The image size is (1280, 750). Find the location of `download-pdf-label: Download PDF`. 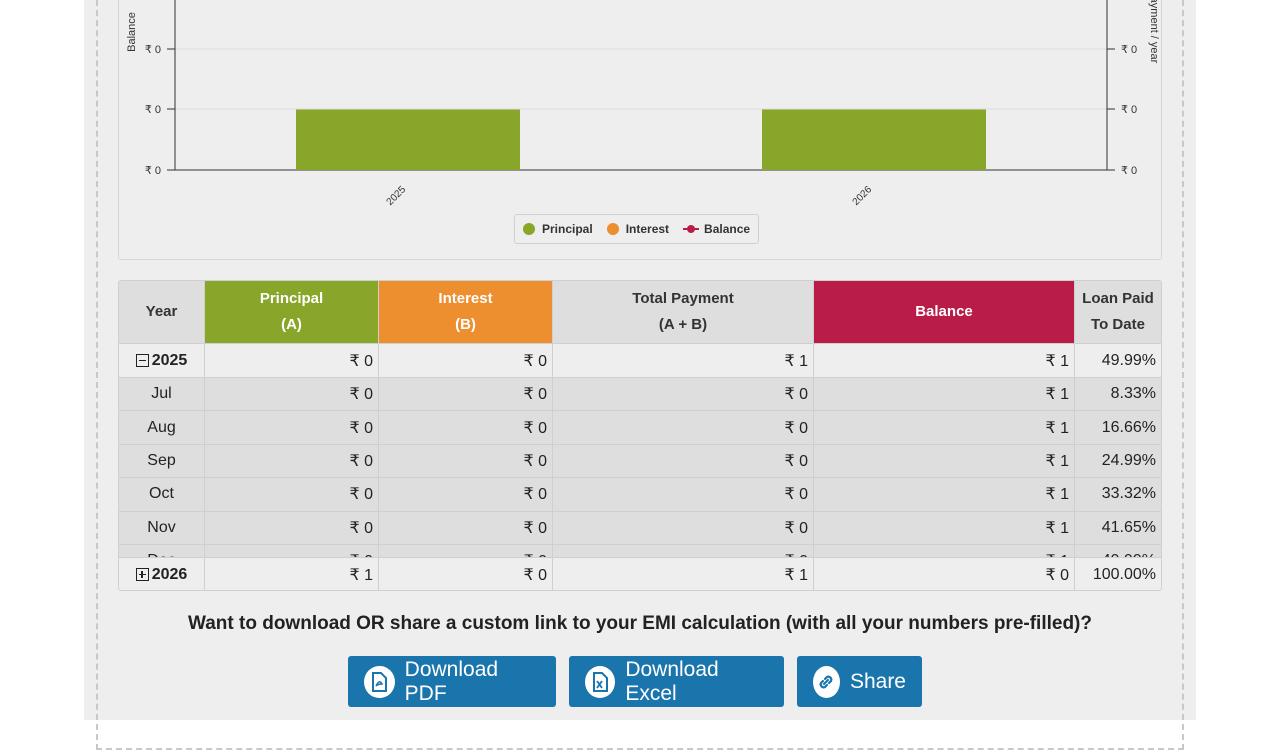

download-pdf-label: Download PDF is located at coordinates (451, 681).